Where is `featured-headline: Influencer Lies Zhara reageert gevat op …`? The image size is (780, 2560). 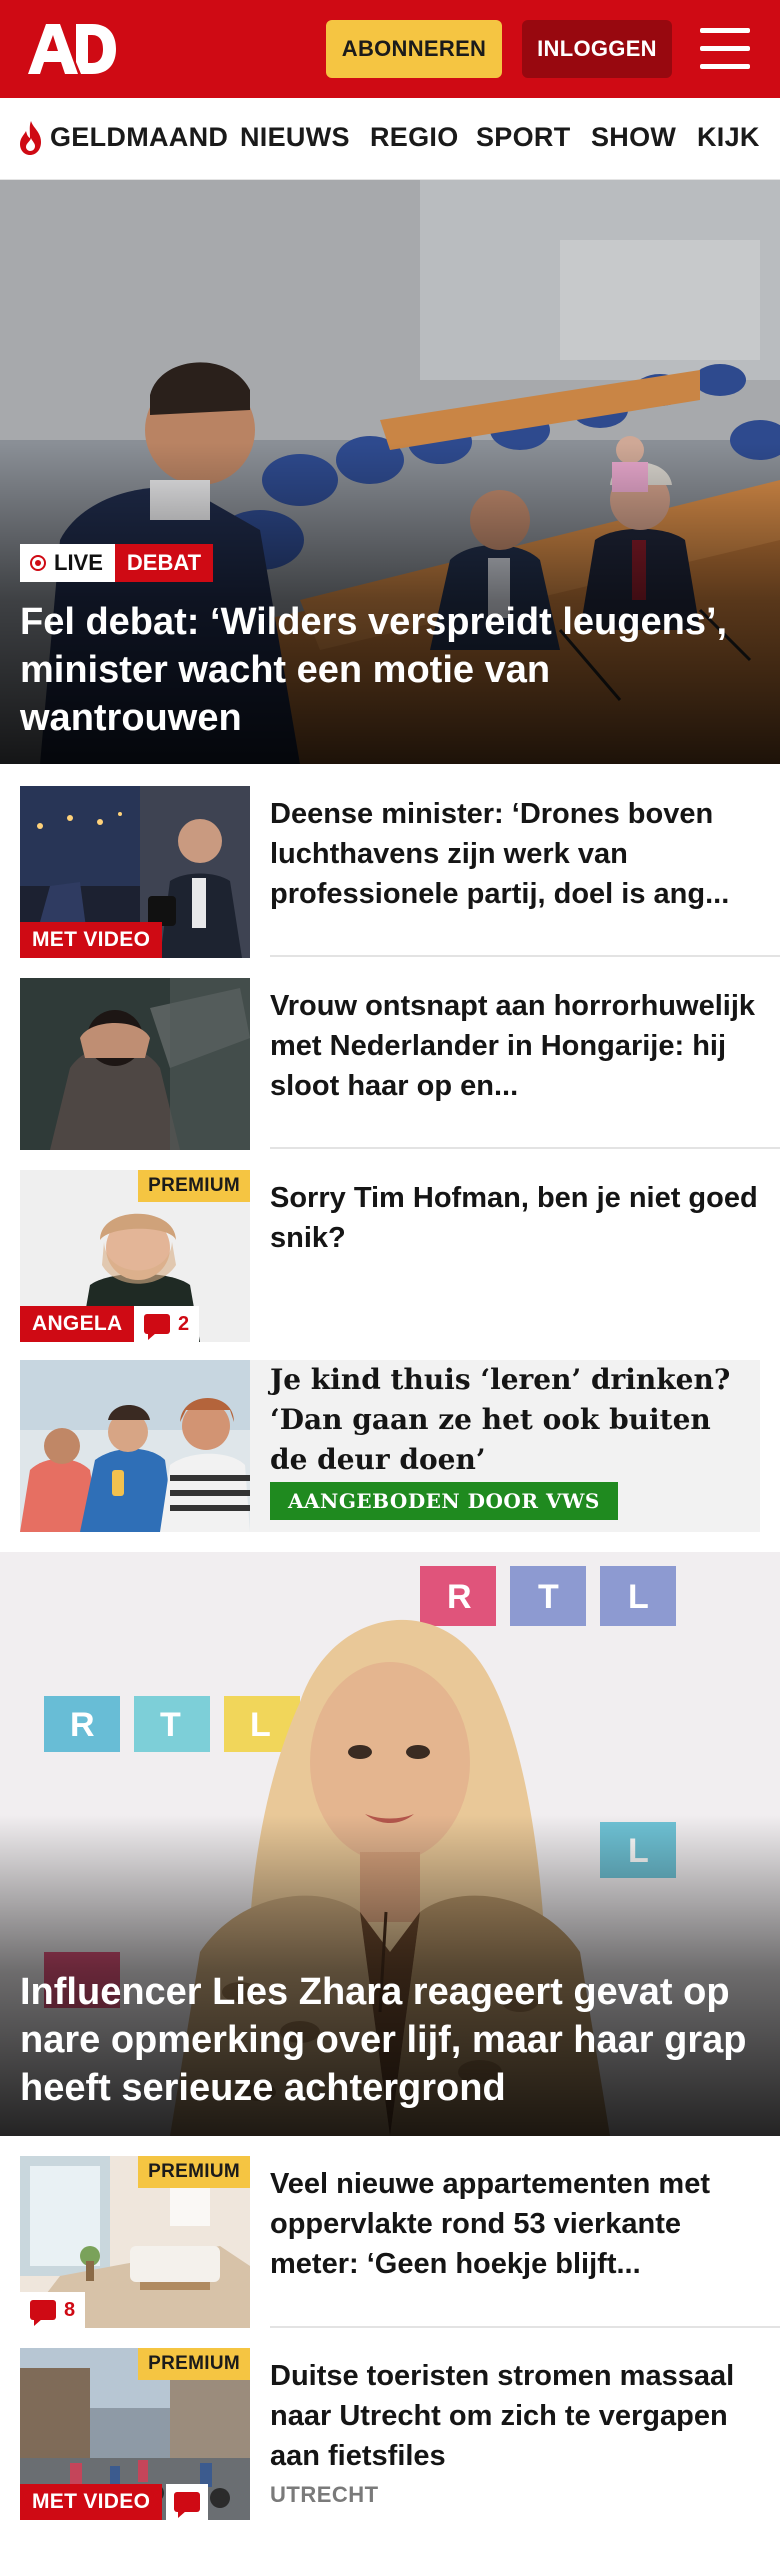 featured-headline: Influencer Lies Zhara reageert gevat op … is located at coordinates (395, 2040).